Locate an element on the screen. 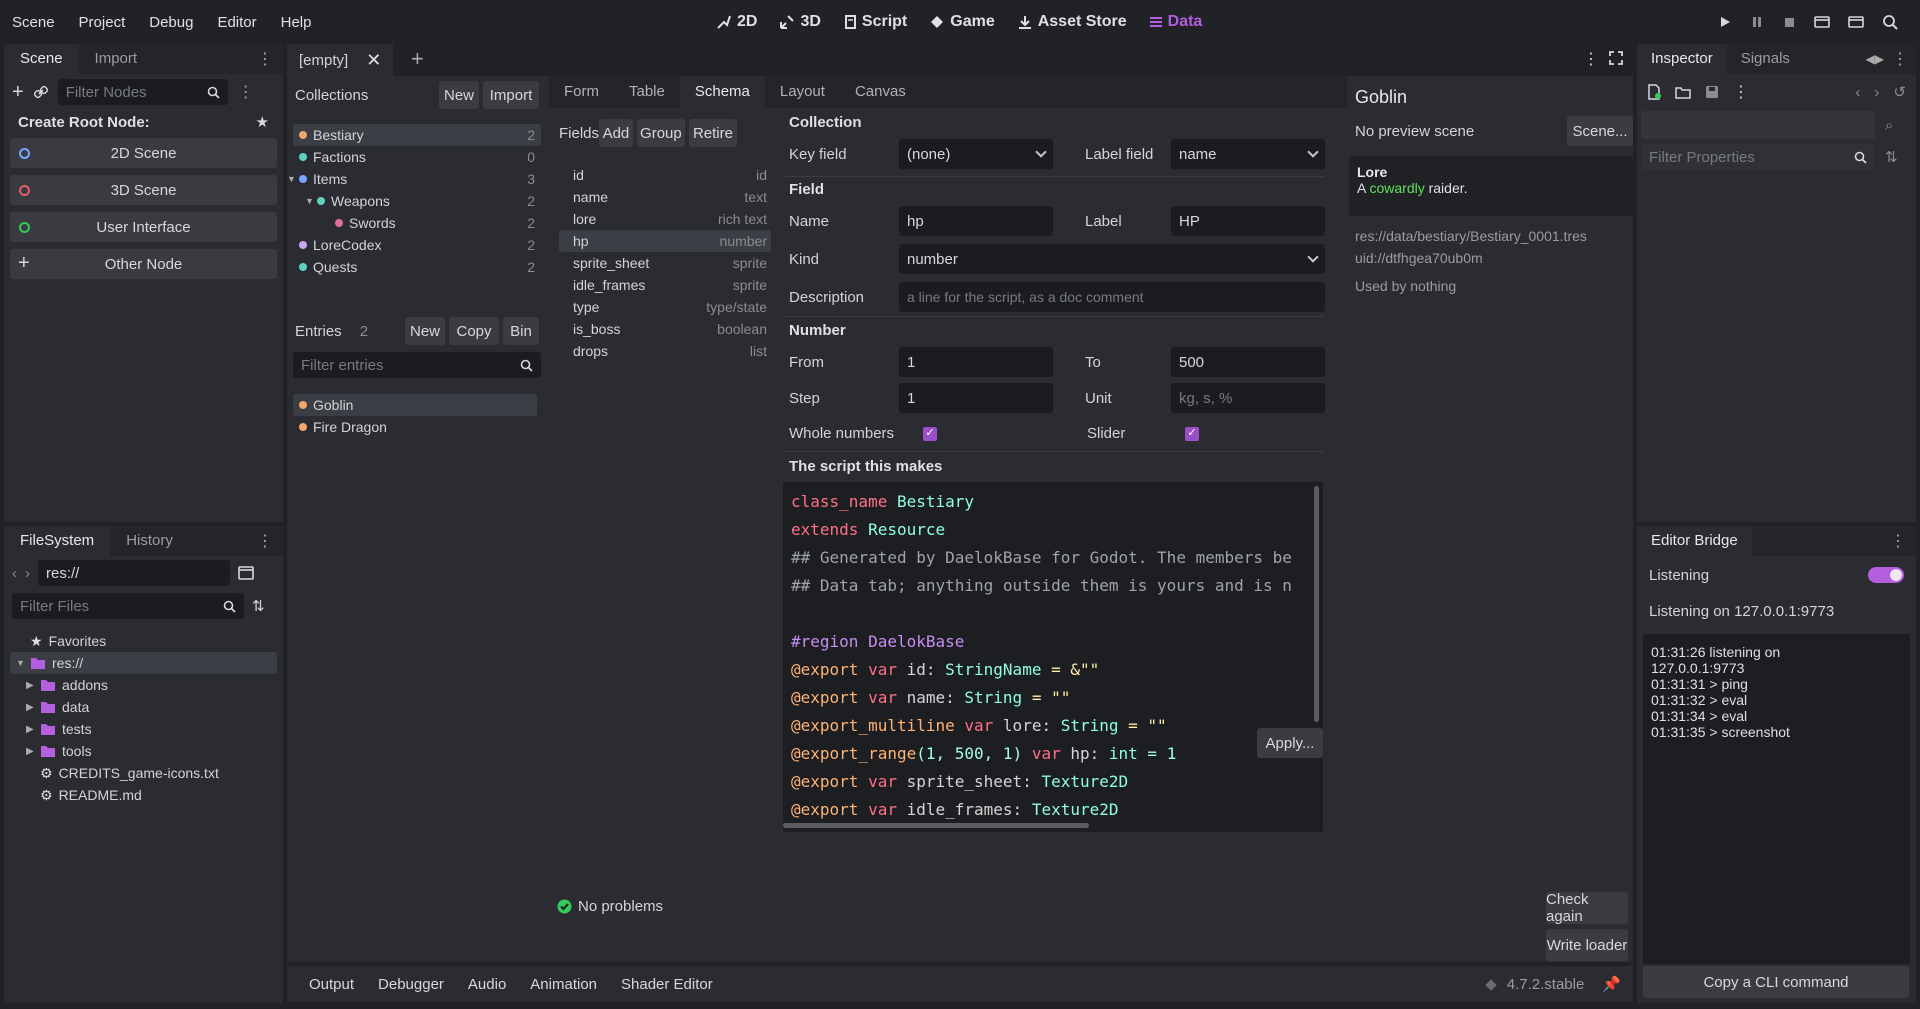  workspace-script: Script is located at coordinates (875, 22).